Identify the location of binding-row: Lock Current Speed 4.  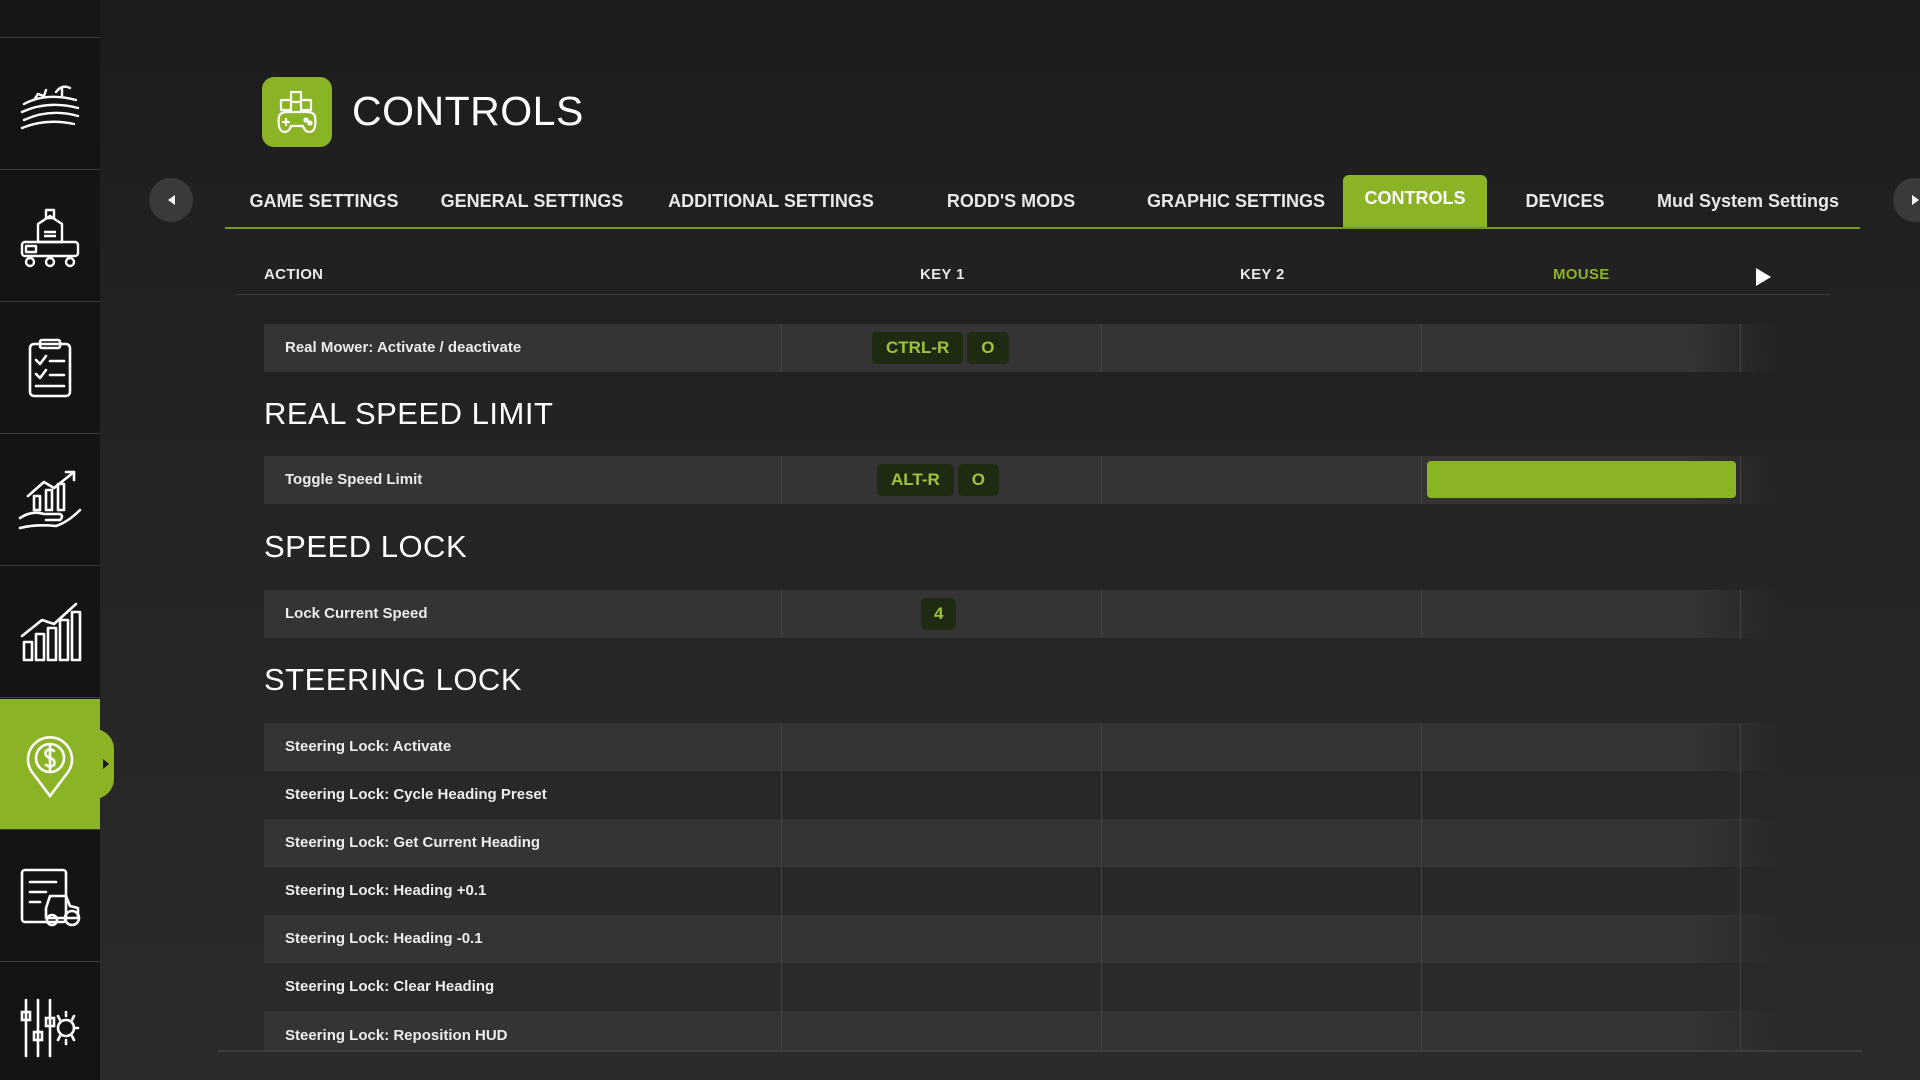
(1022, 614).